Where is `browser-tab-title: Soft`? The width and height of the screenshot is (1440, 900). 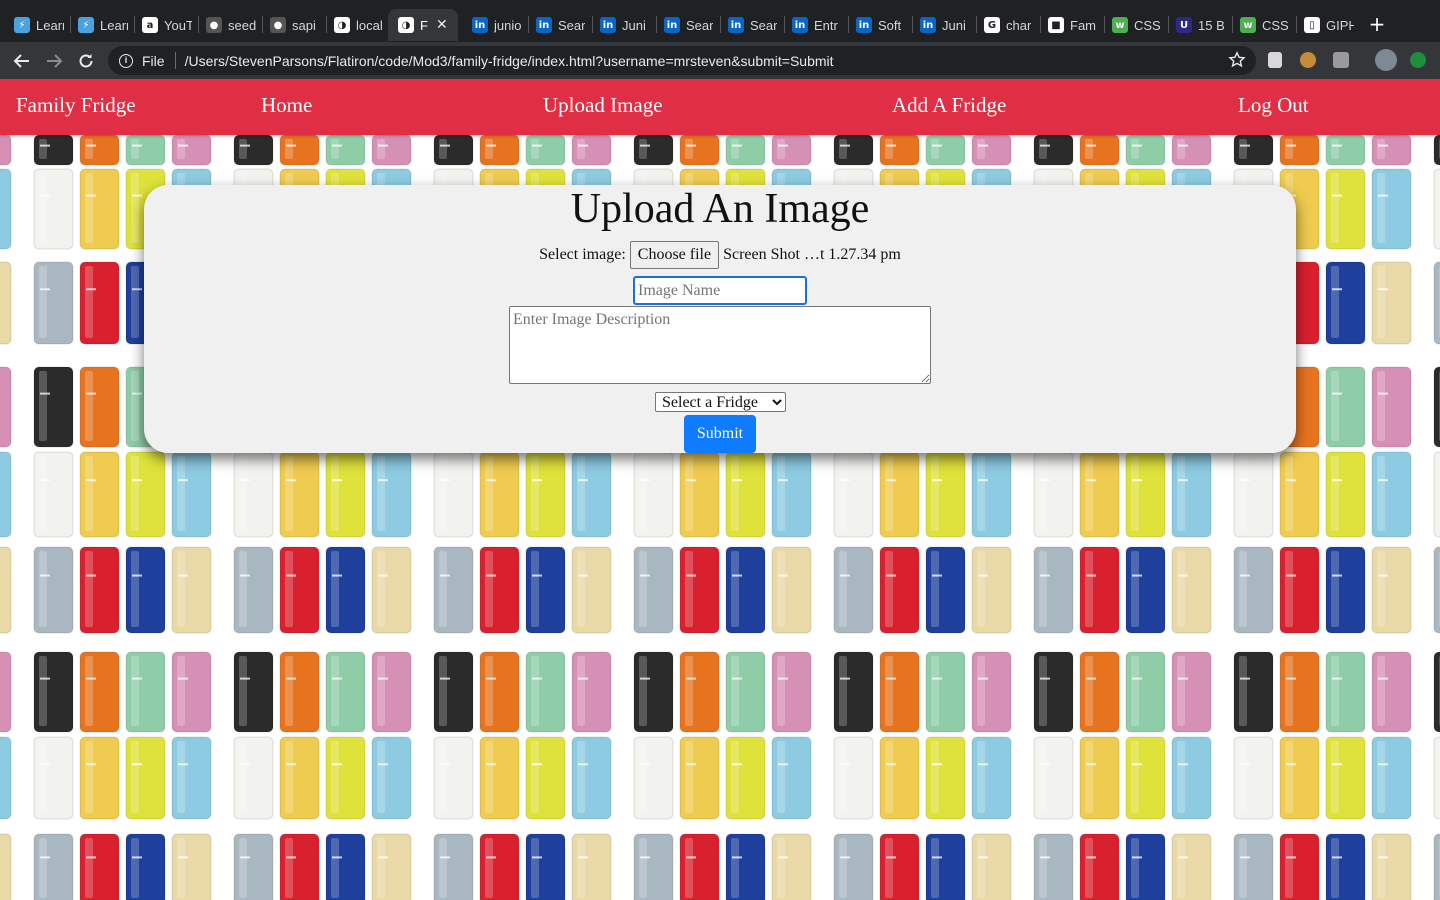
browser-tab-title: Soft is located at coordinates (890, 25).